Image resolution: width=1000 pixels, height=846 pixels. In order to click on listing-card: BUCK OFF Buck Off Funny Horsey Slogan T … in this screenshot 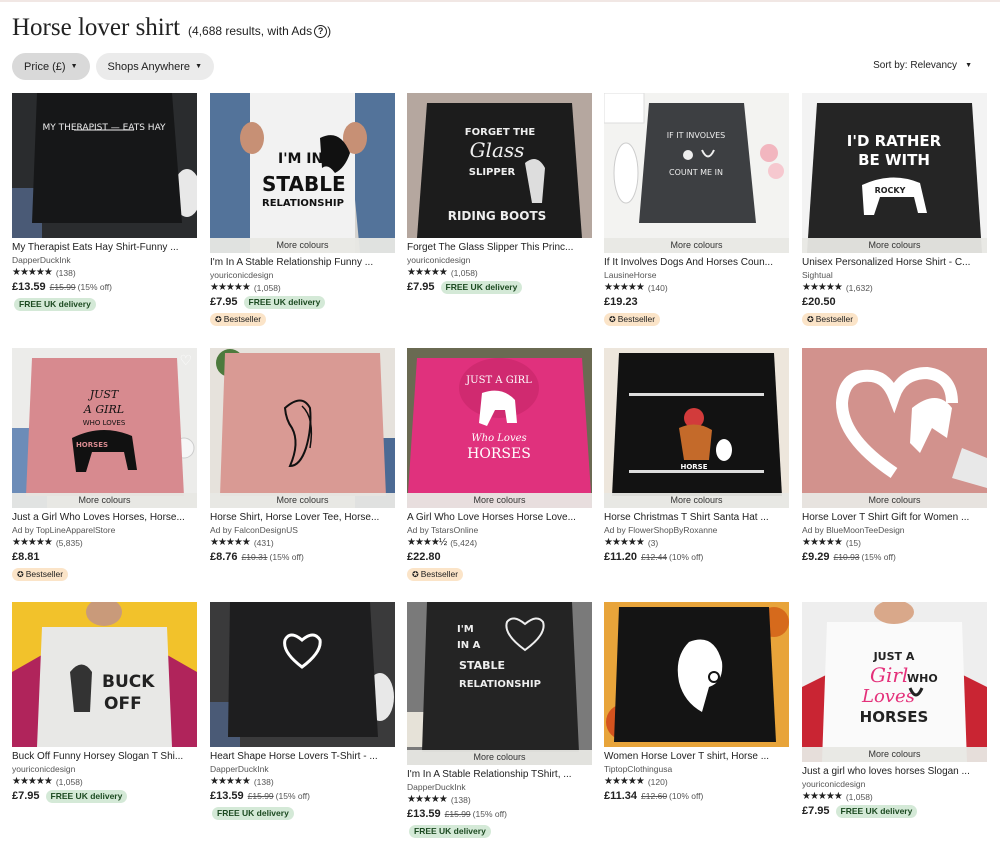, I will do `click(104, 702)`.